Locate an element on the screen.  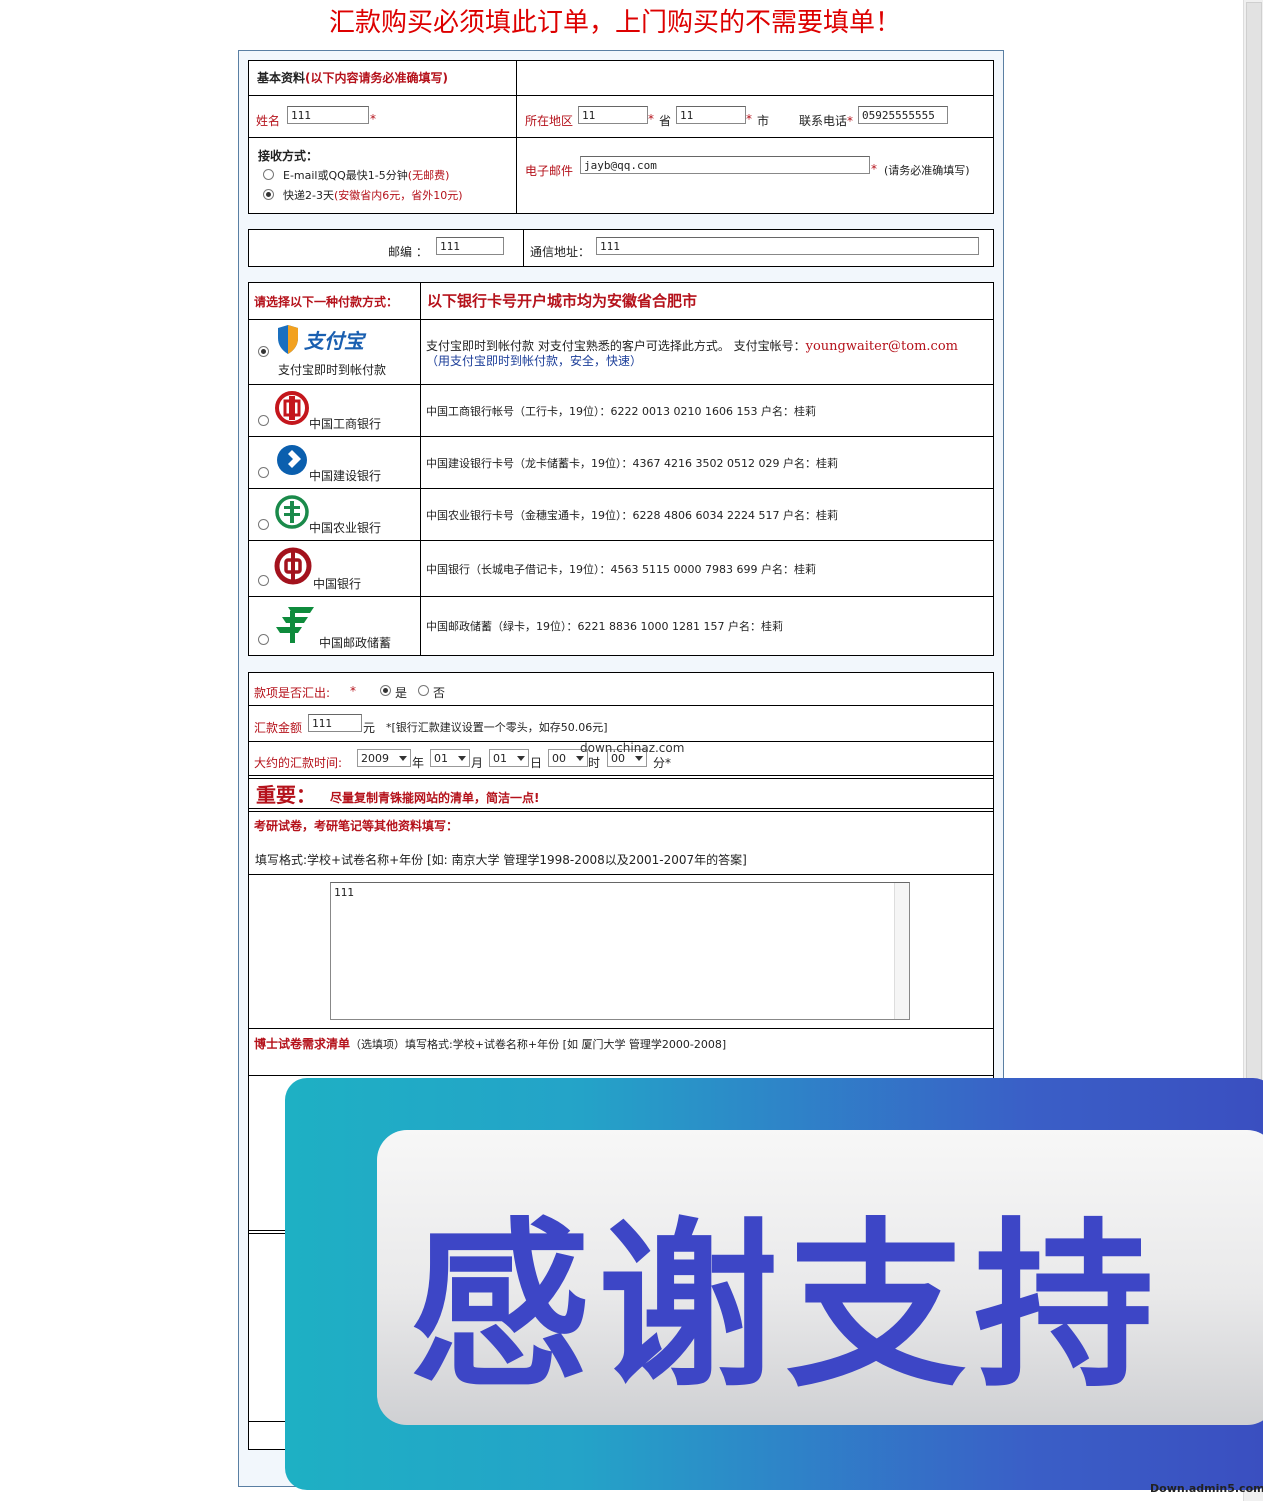
name-label: 姓名 is located at coordinates (268, 121).